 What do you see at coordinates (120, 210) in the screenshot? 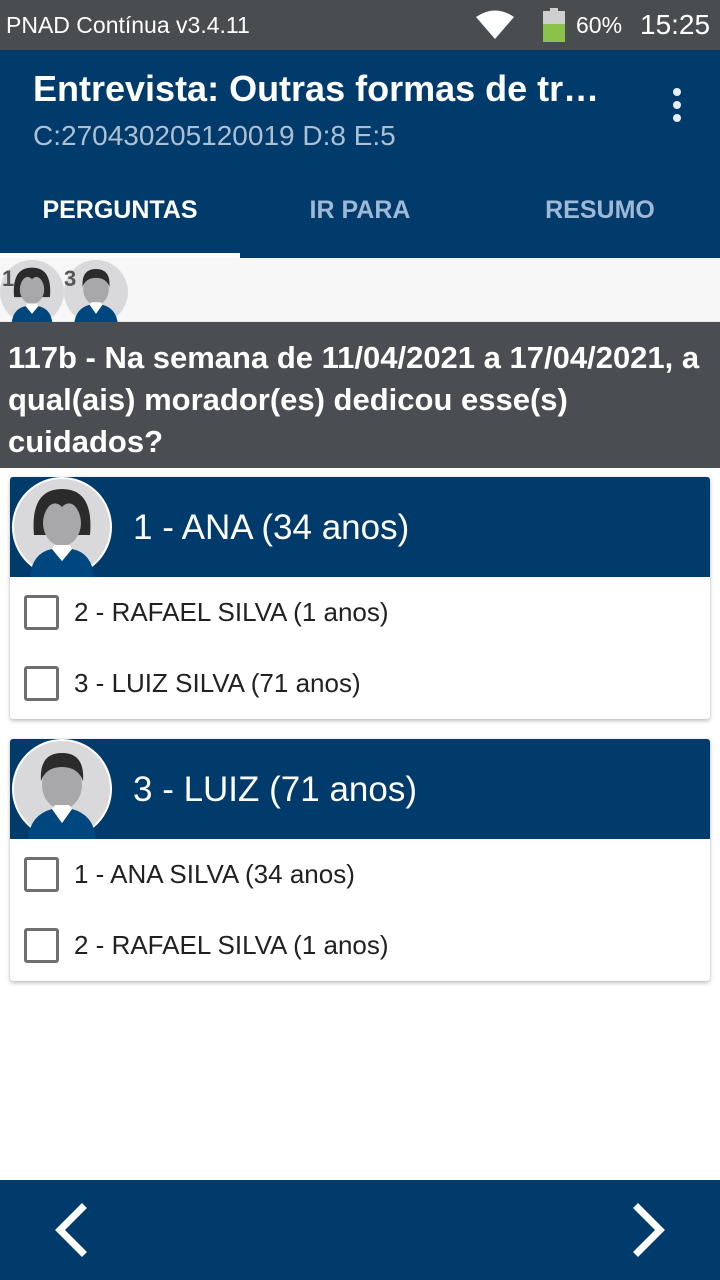
I see `tab-perguntas: PERGUNTAS` at bounding box center [120, 210].